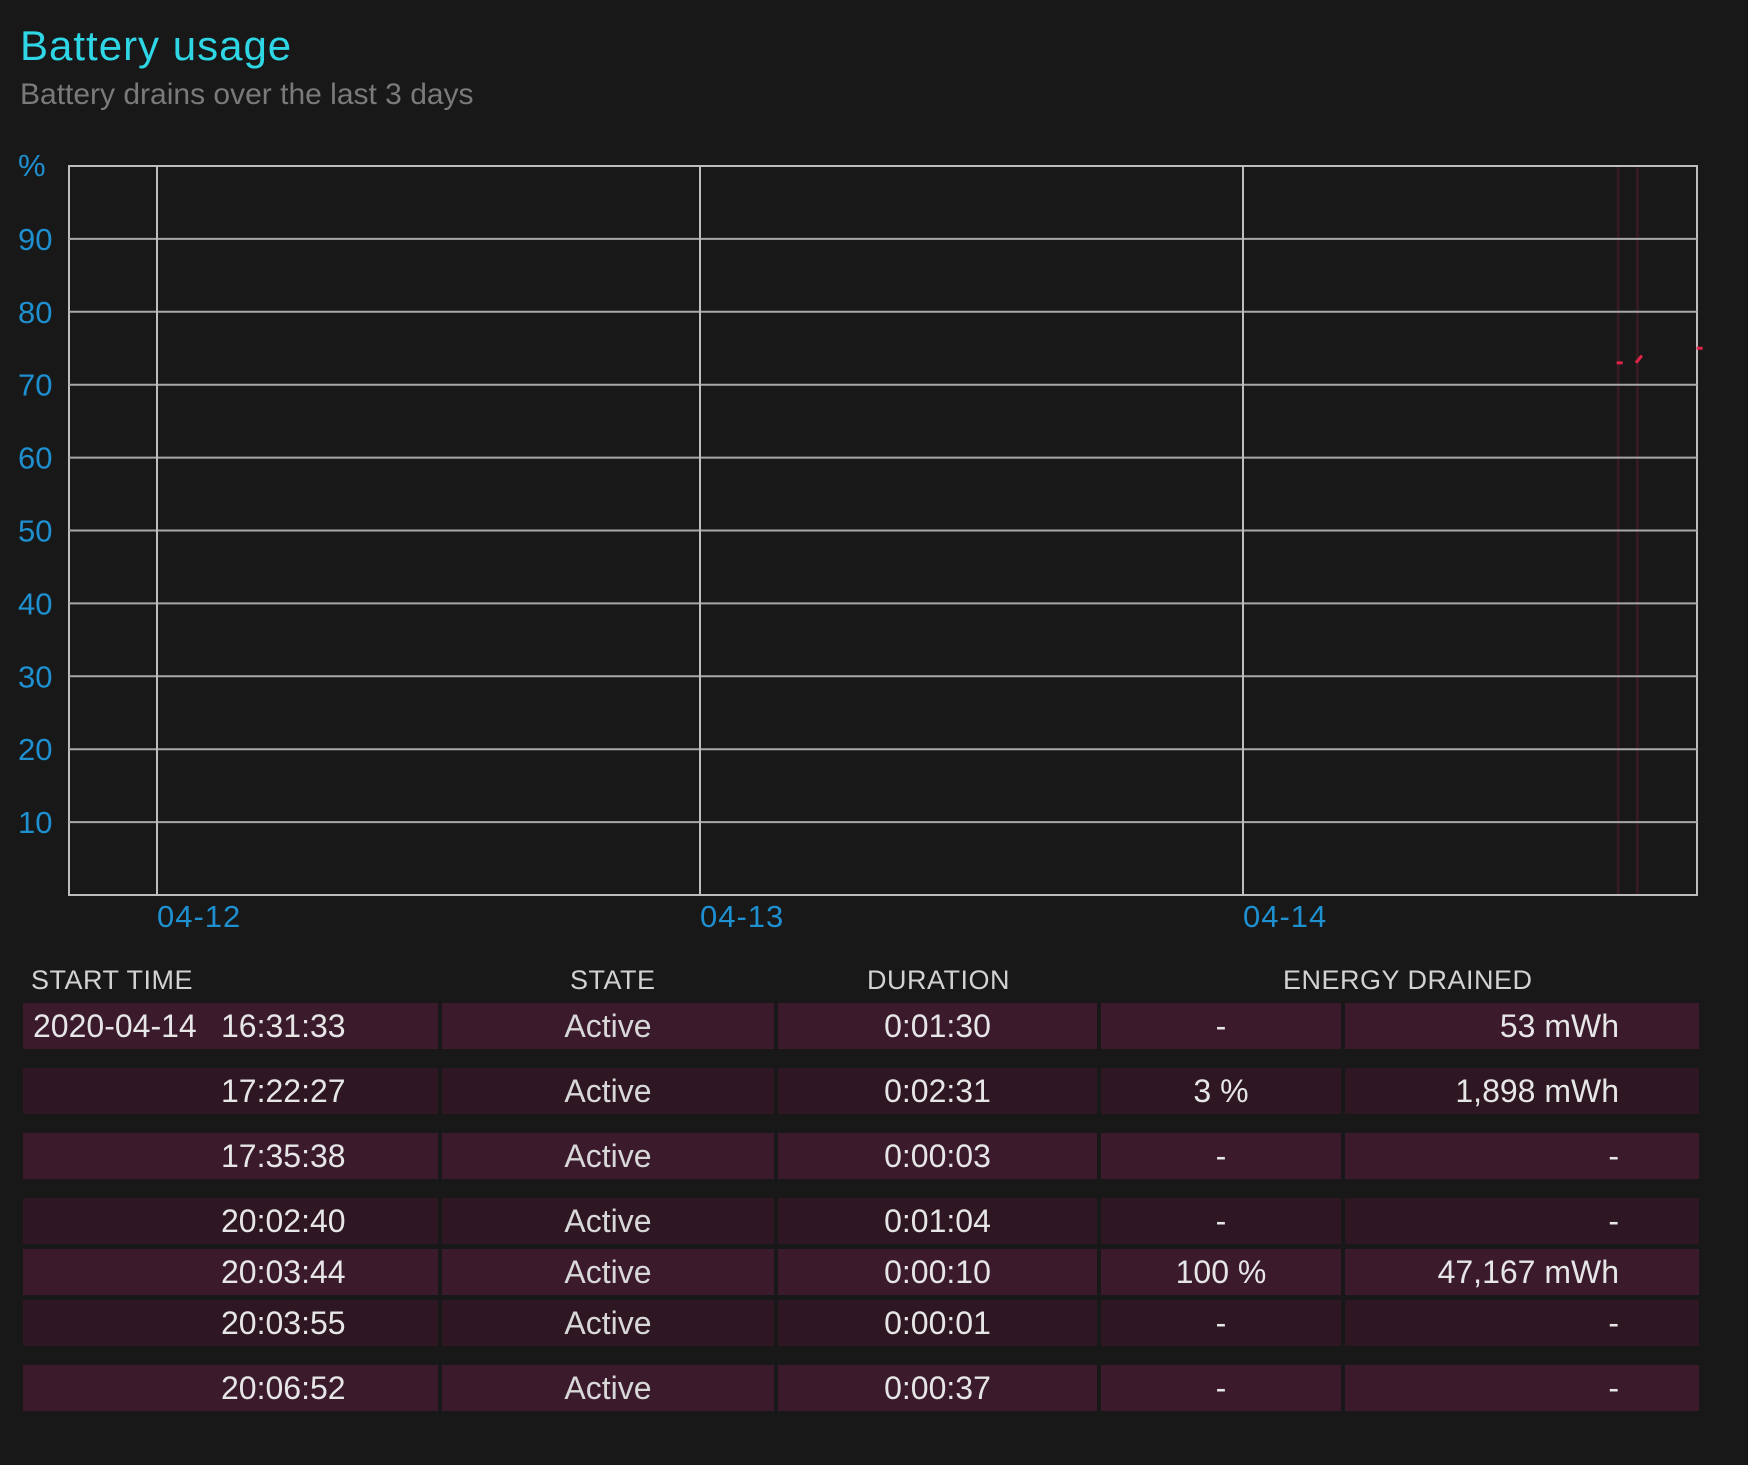  I want to click on energy-mwh-cell: 47,167 mWh, so click(1522, 1272).